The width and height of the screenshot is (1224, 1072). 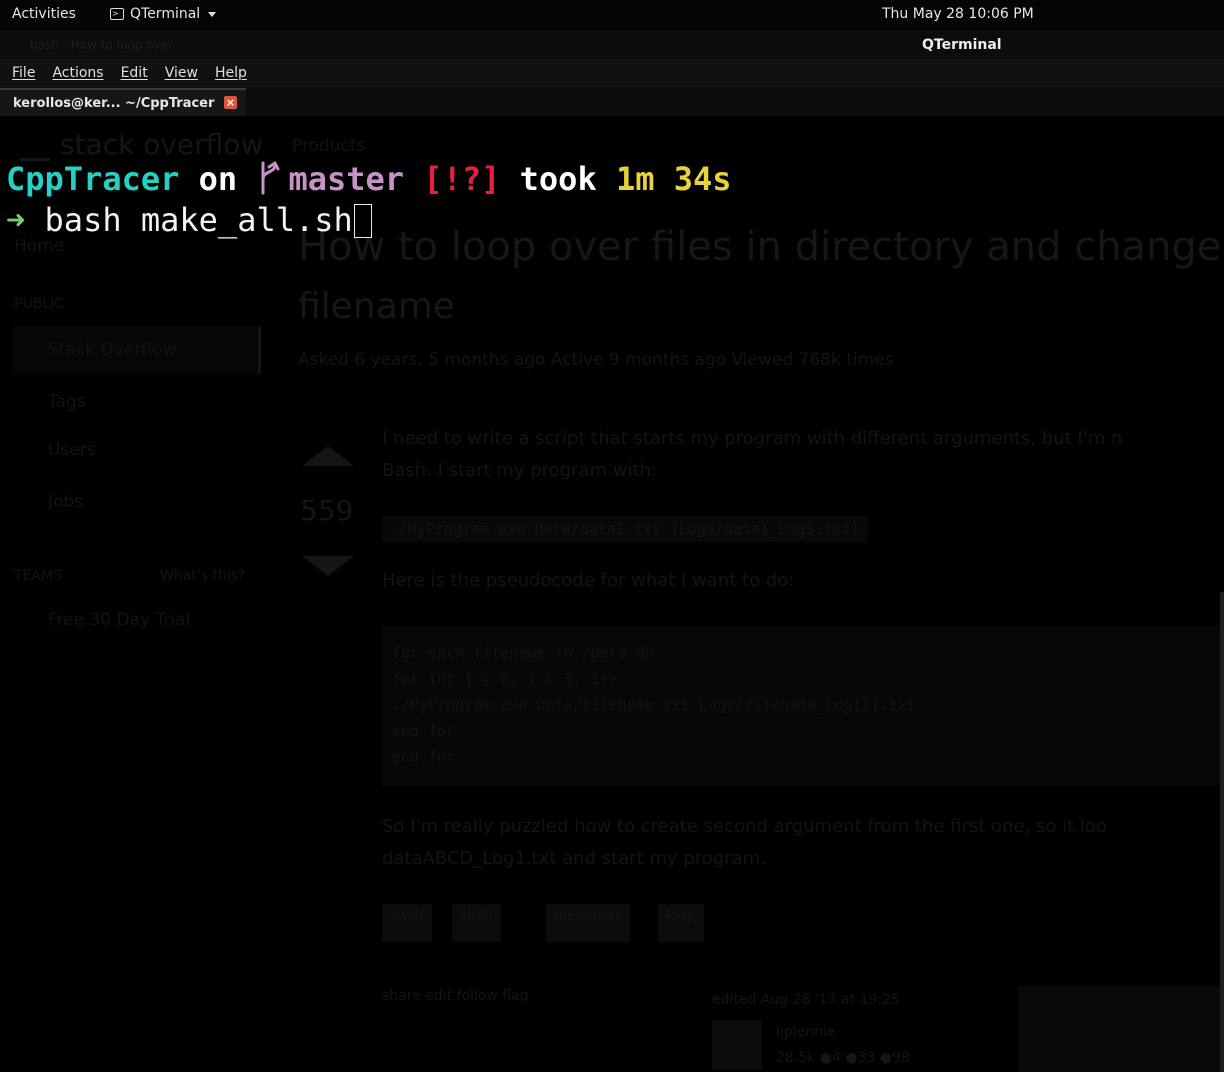 I want to click on prompt-arrow-icon: ➜, so click(x=16, y=220).